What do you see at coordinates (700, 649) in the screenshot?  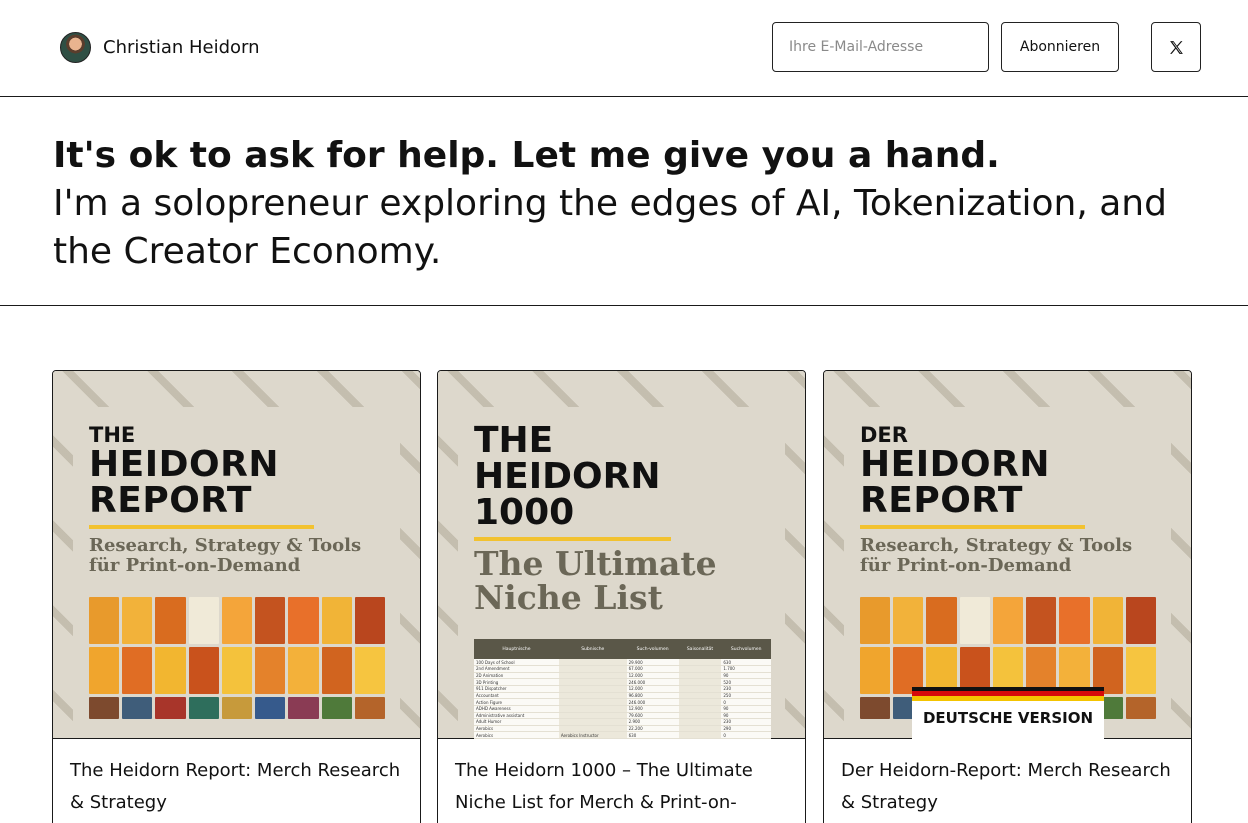 I see `table-header: Saisonalität` at bounding box center [700, 649].